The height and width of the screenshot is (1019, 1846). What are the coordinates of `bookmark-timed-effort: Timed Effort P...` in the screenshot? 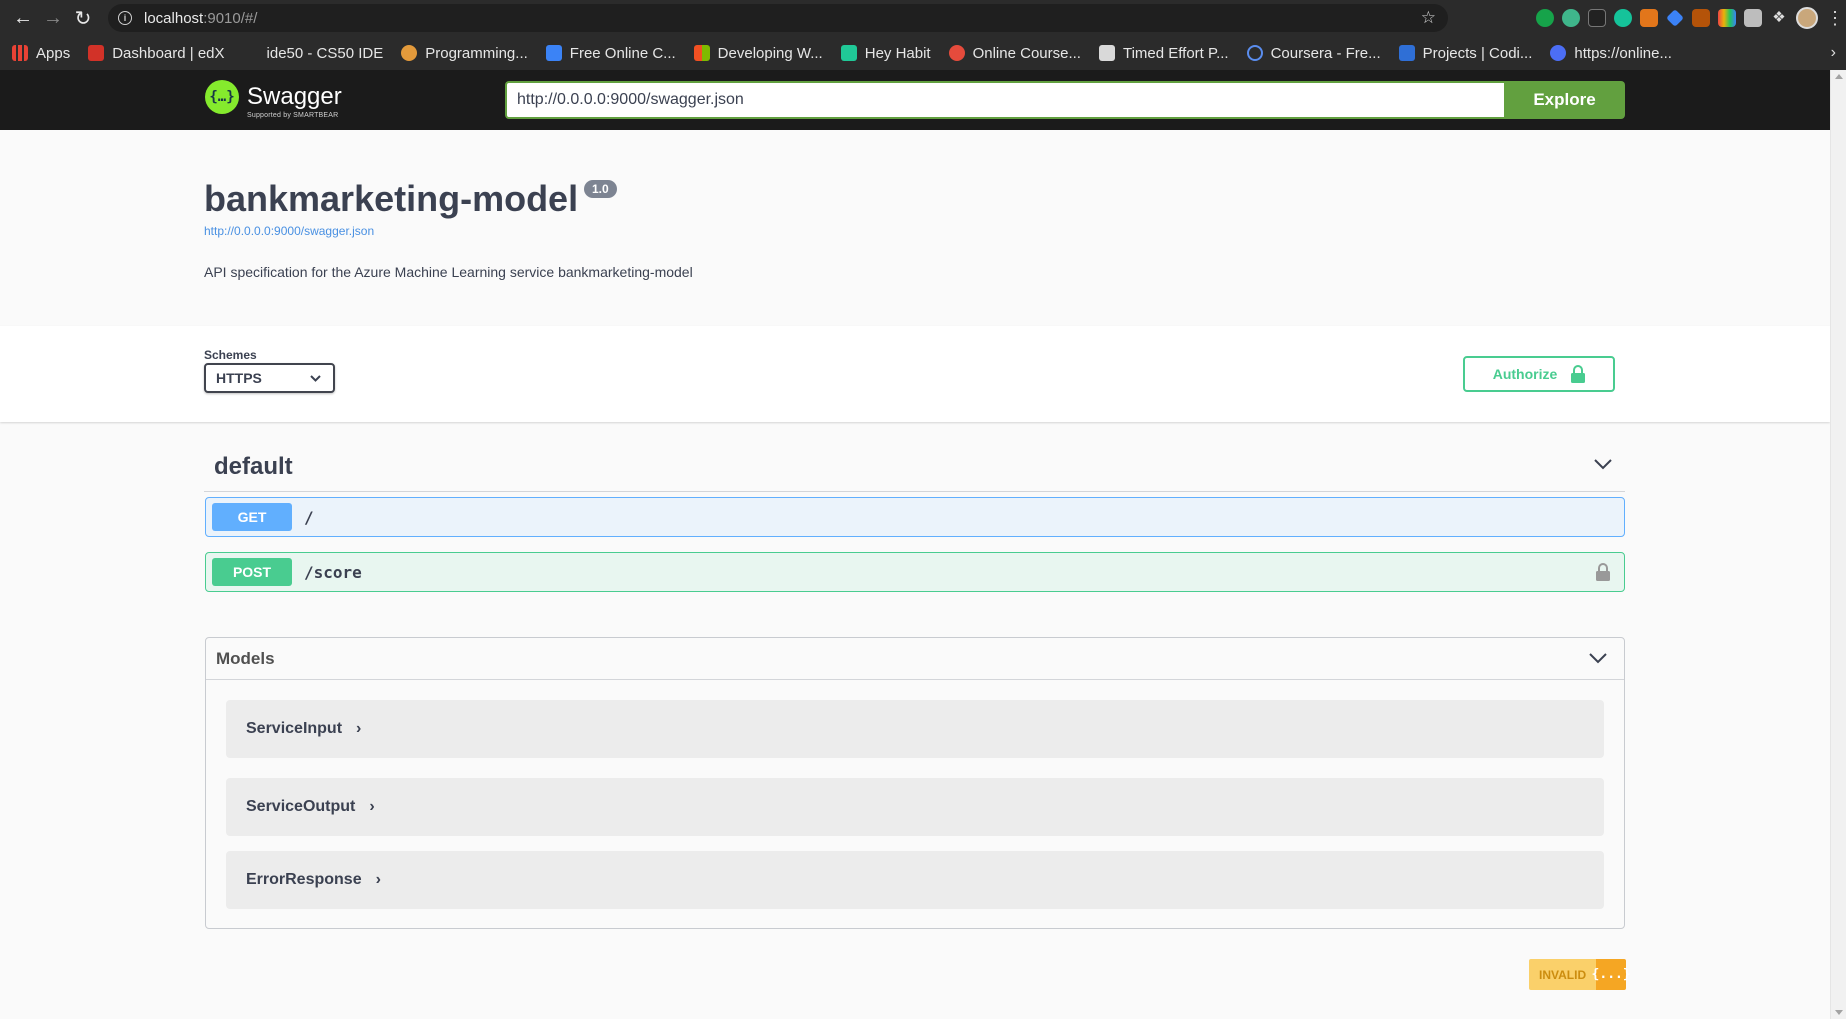 It's located at (1163, 53).